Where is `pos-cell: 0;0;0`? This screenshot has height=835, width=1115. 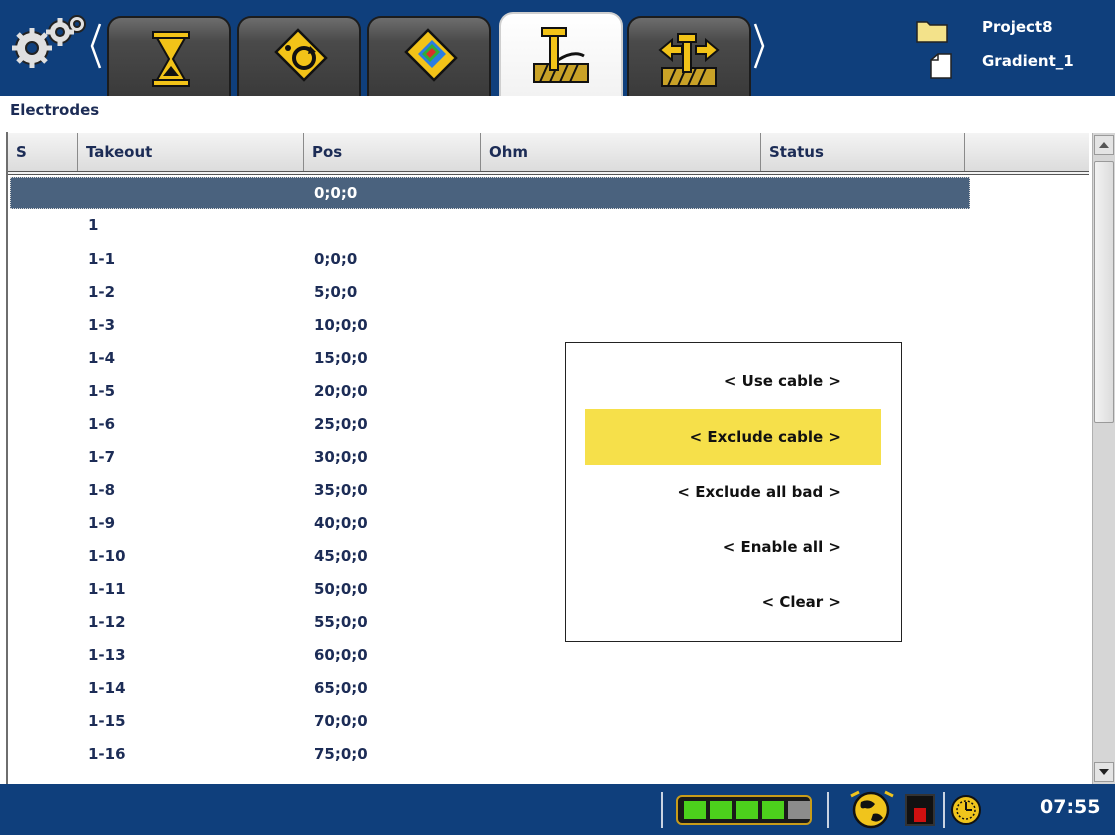
pos-cell: 0;0;0 is located at coordinates (336, 259).